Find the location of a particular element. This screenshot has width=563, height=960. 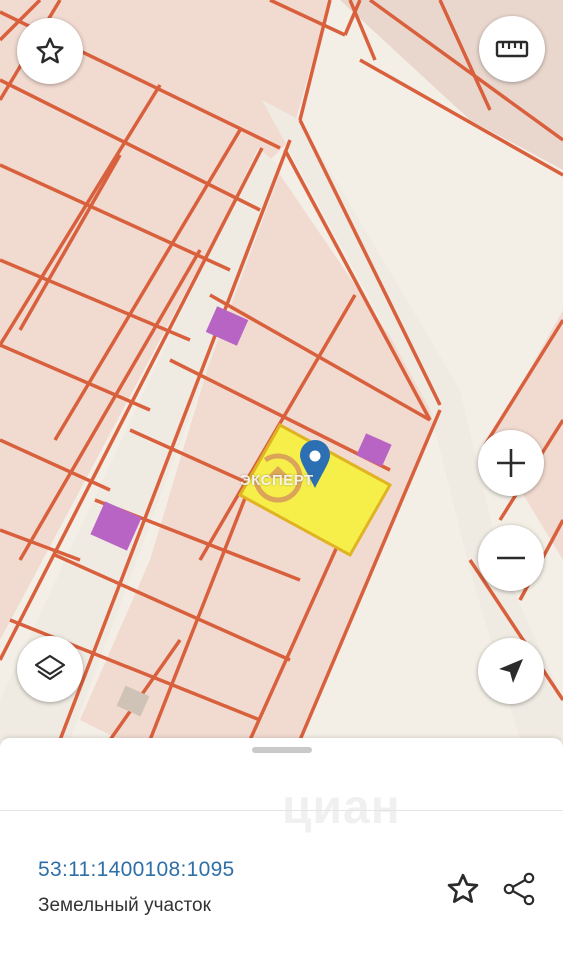

share-button is located at coordinates (519, 889).